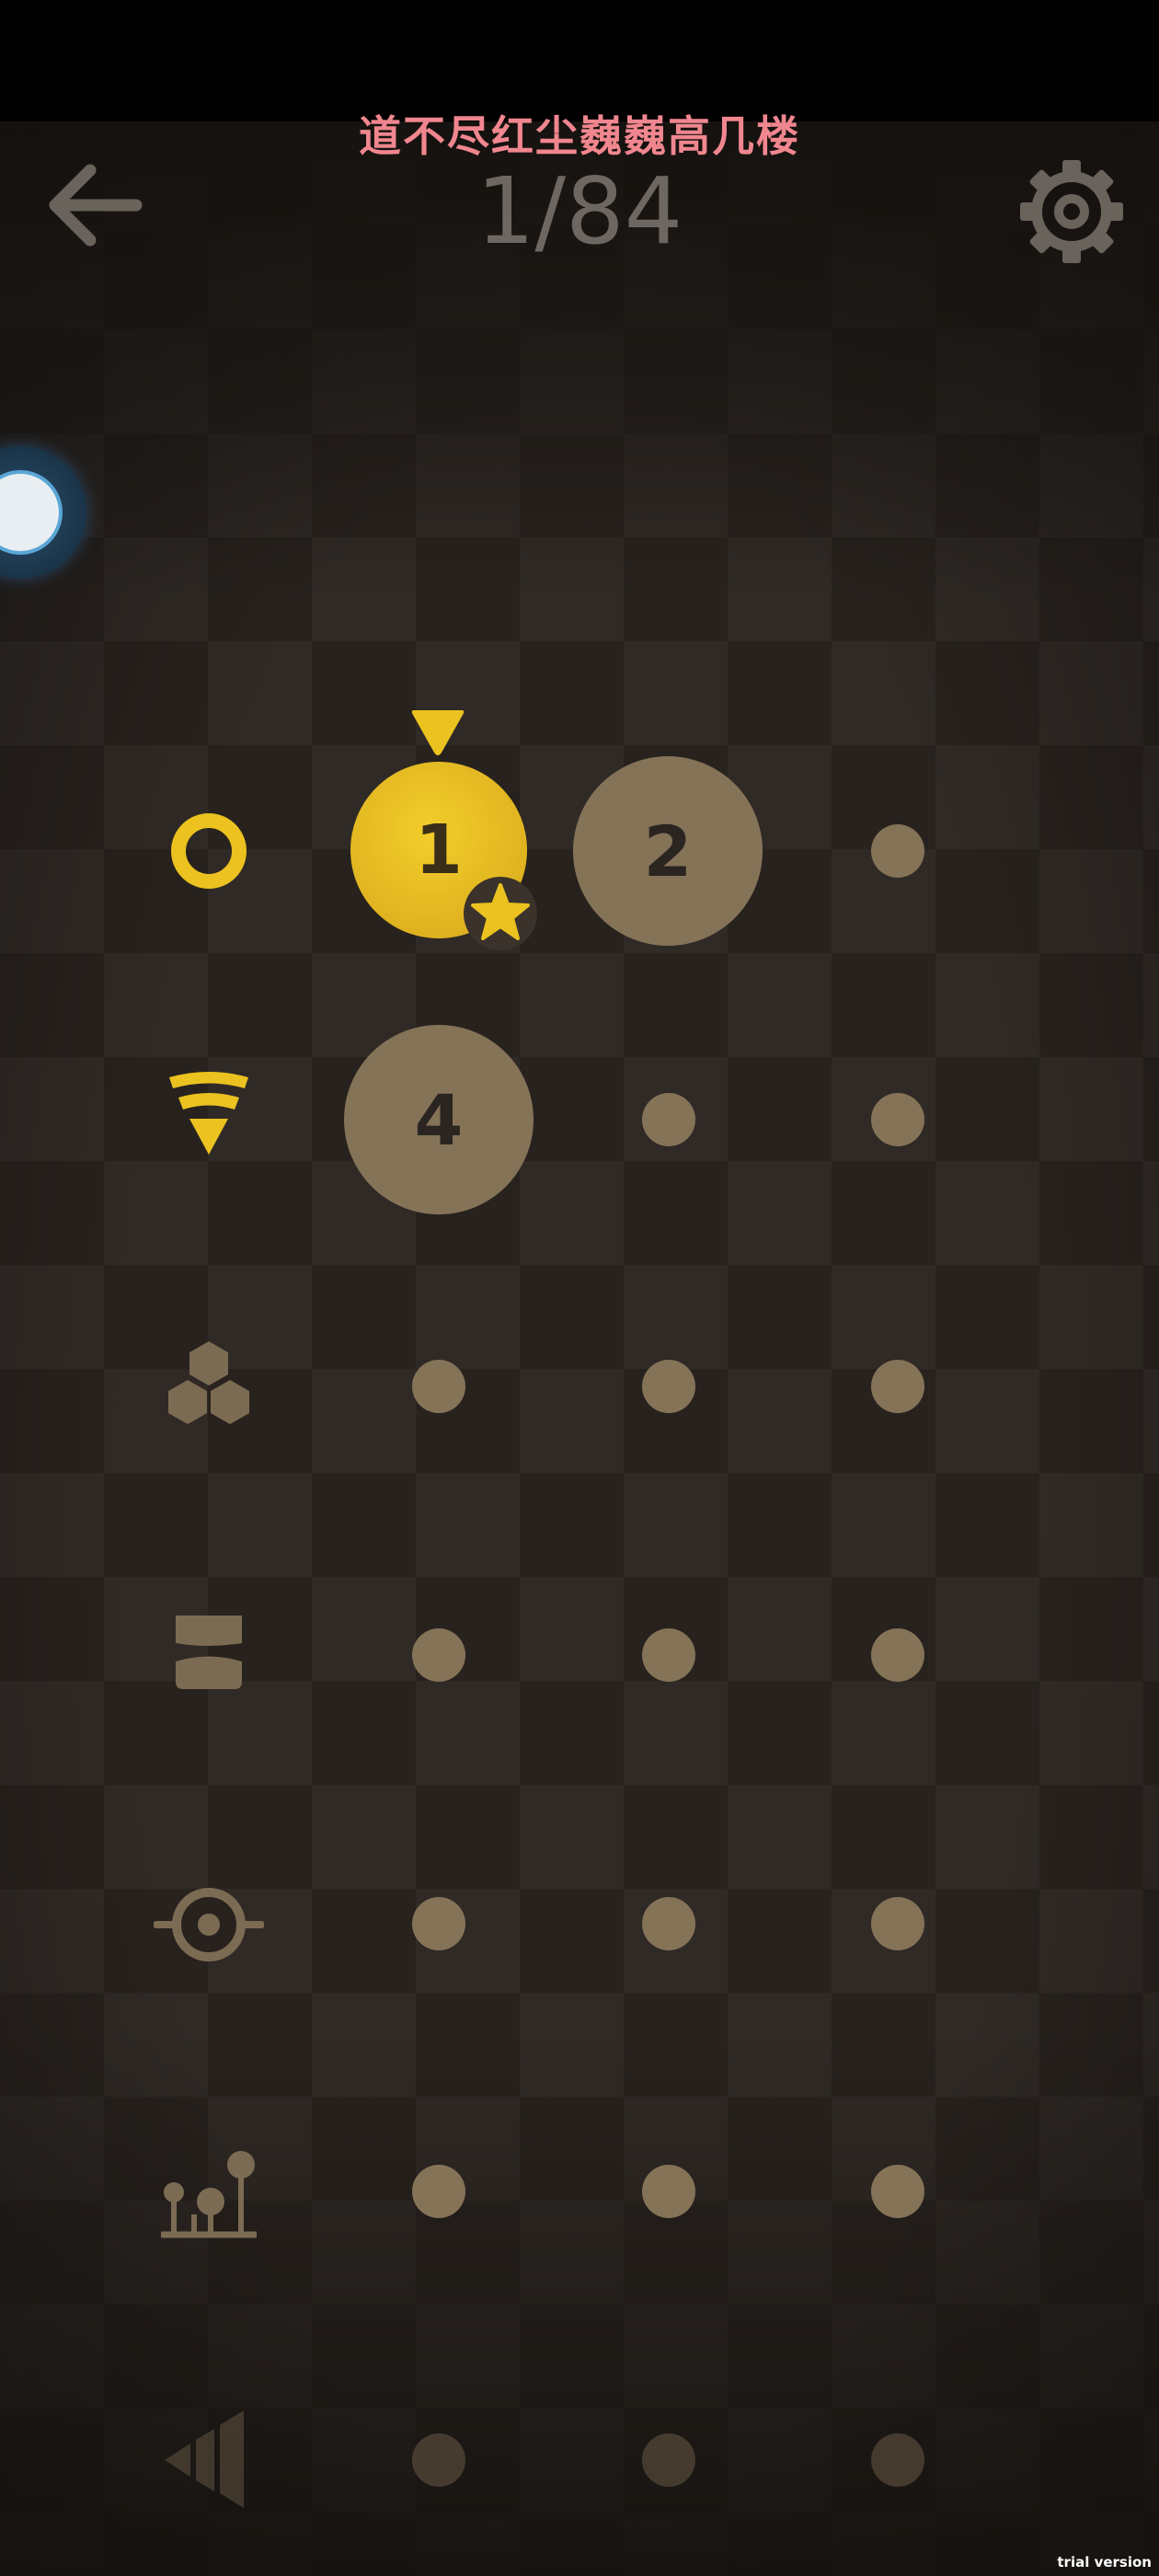 The width and height of the screenshot is (1159, 2576). Describe the element at coordinates (209, 1658) in the screenshot. I see `category-blocks-icon` at that location.